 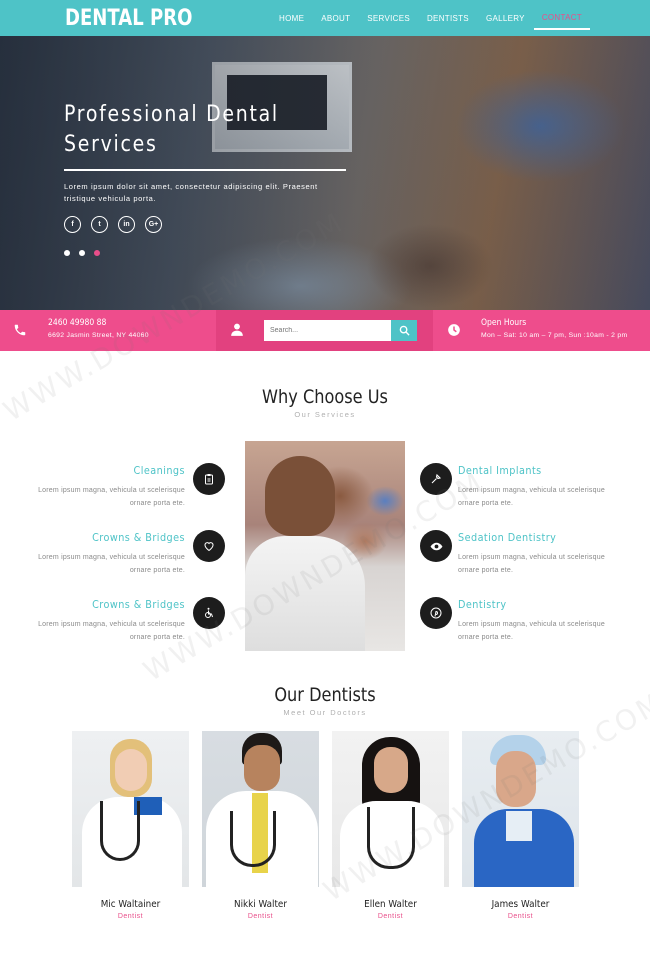 I want to click on phone-icon, so click(x=20, y=330).